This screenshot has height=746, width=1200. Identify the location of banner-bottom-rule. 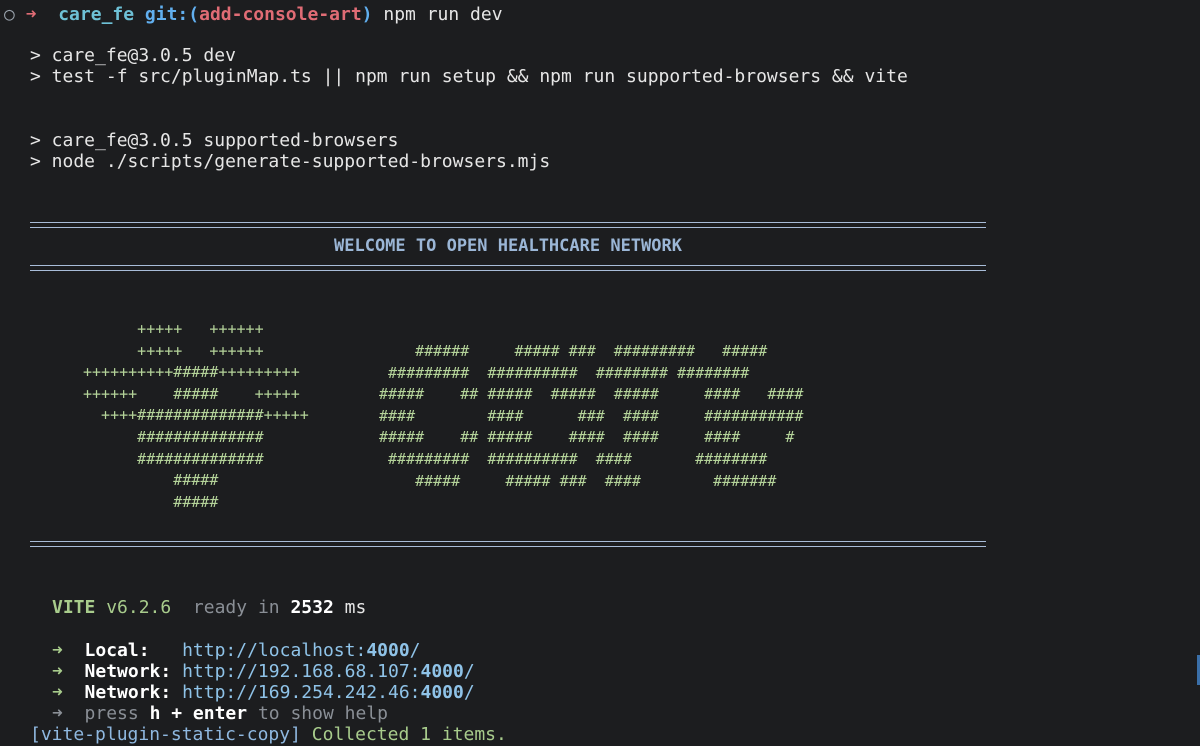
(508, 544).